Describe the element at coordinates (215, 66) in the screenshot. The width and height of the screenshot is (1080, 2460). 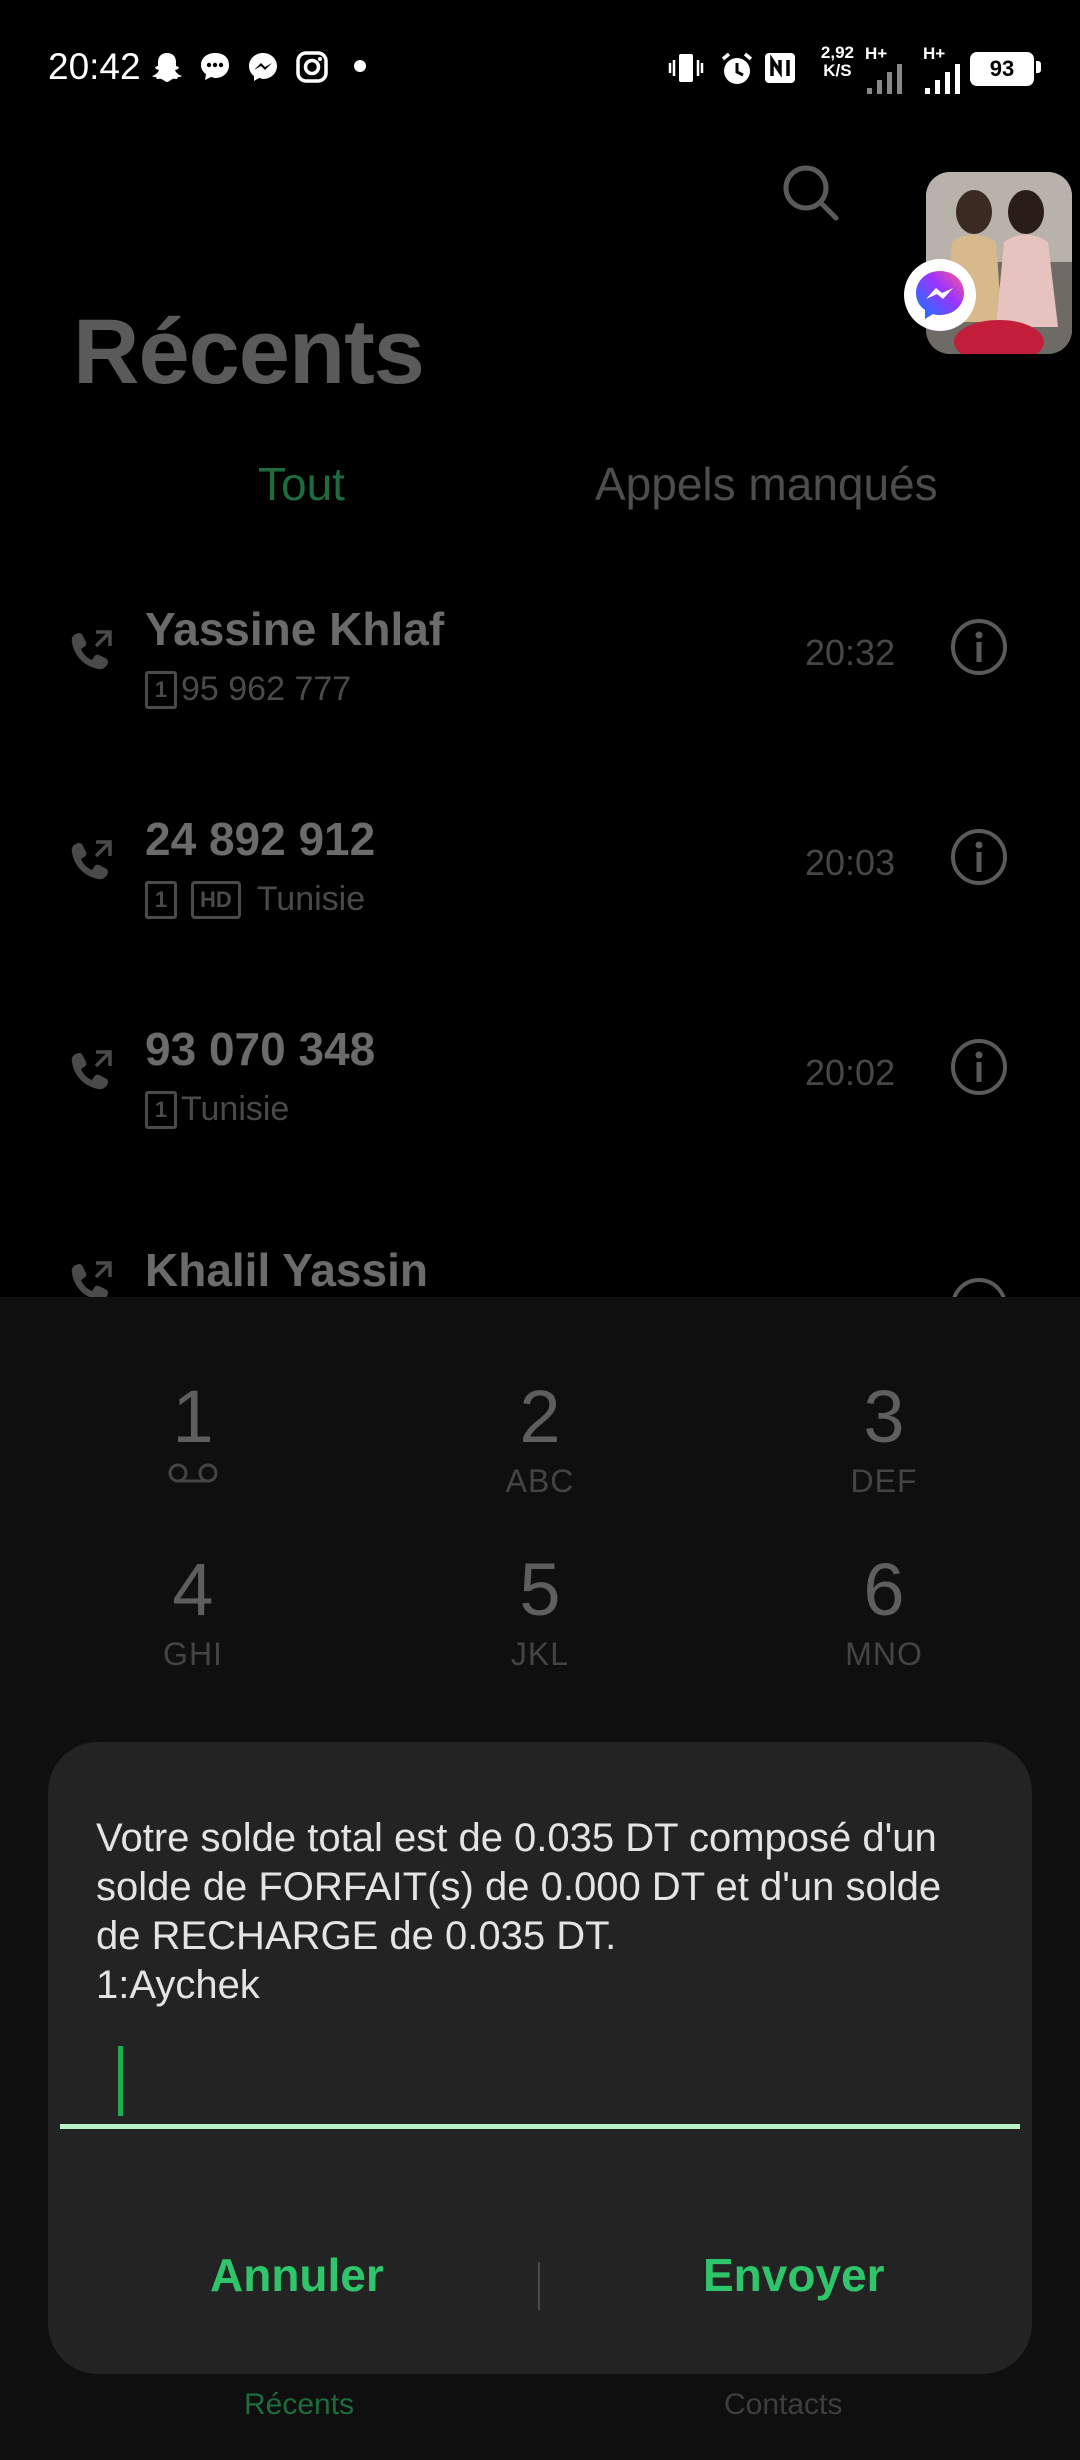
I see `message-icon` at that location.